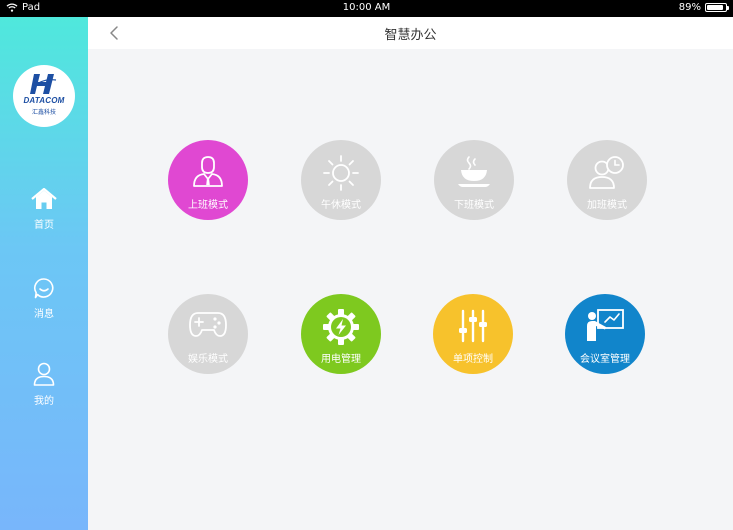 The width and height of the screenshot is (733, 530). Describe the element at coordinates (44, 401) in the screenshot. I see `sidebar-item-label: 我的` at that location.